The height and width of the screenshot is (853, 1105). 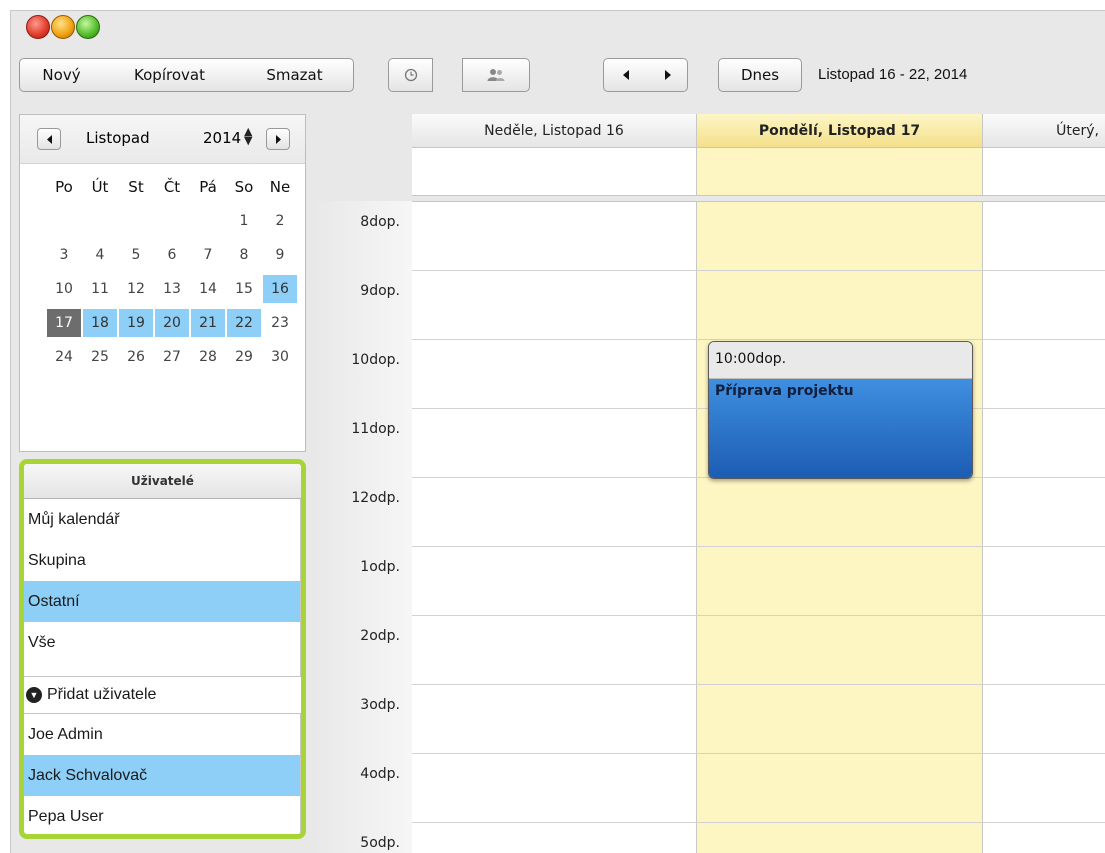 I want to click on day-cell: 16, so click(x=280, y=289).